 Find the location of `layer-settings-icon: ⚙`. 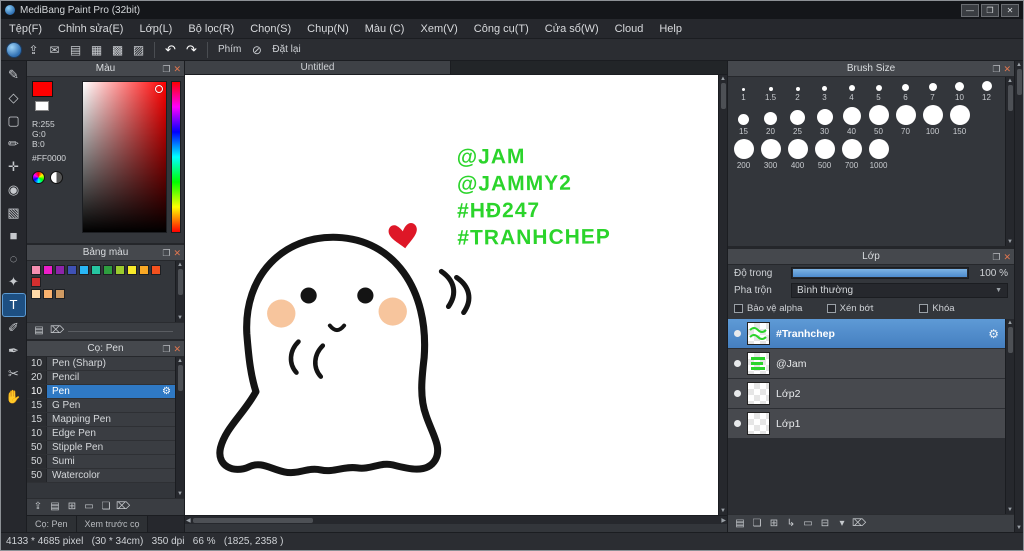

layer-settings-icon: ⚙ is located at coordinates (993, 334).